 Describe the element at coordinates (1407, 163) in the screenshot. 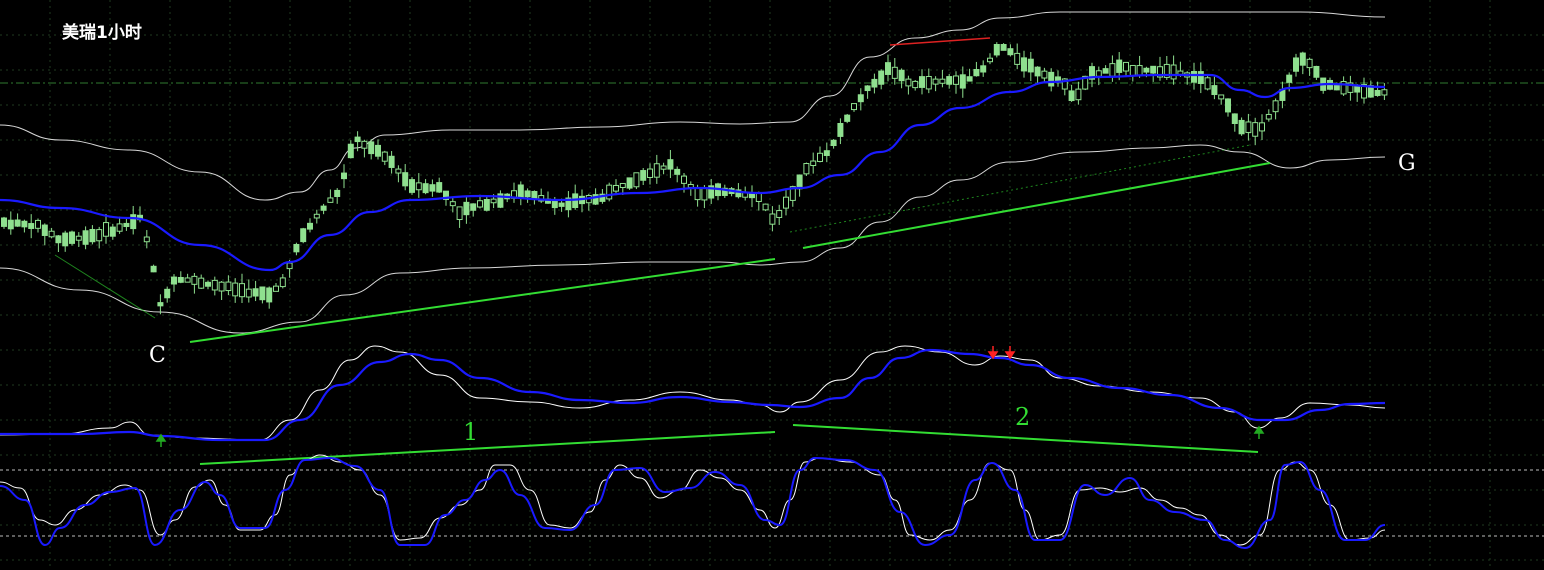

I see `point-g-label: G` at that location.